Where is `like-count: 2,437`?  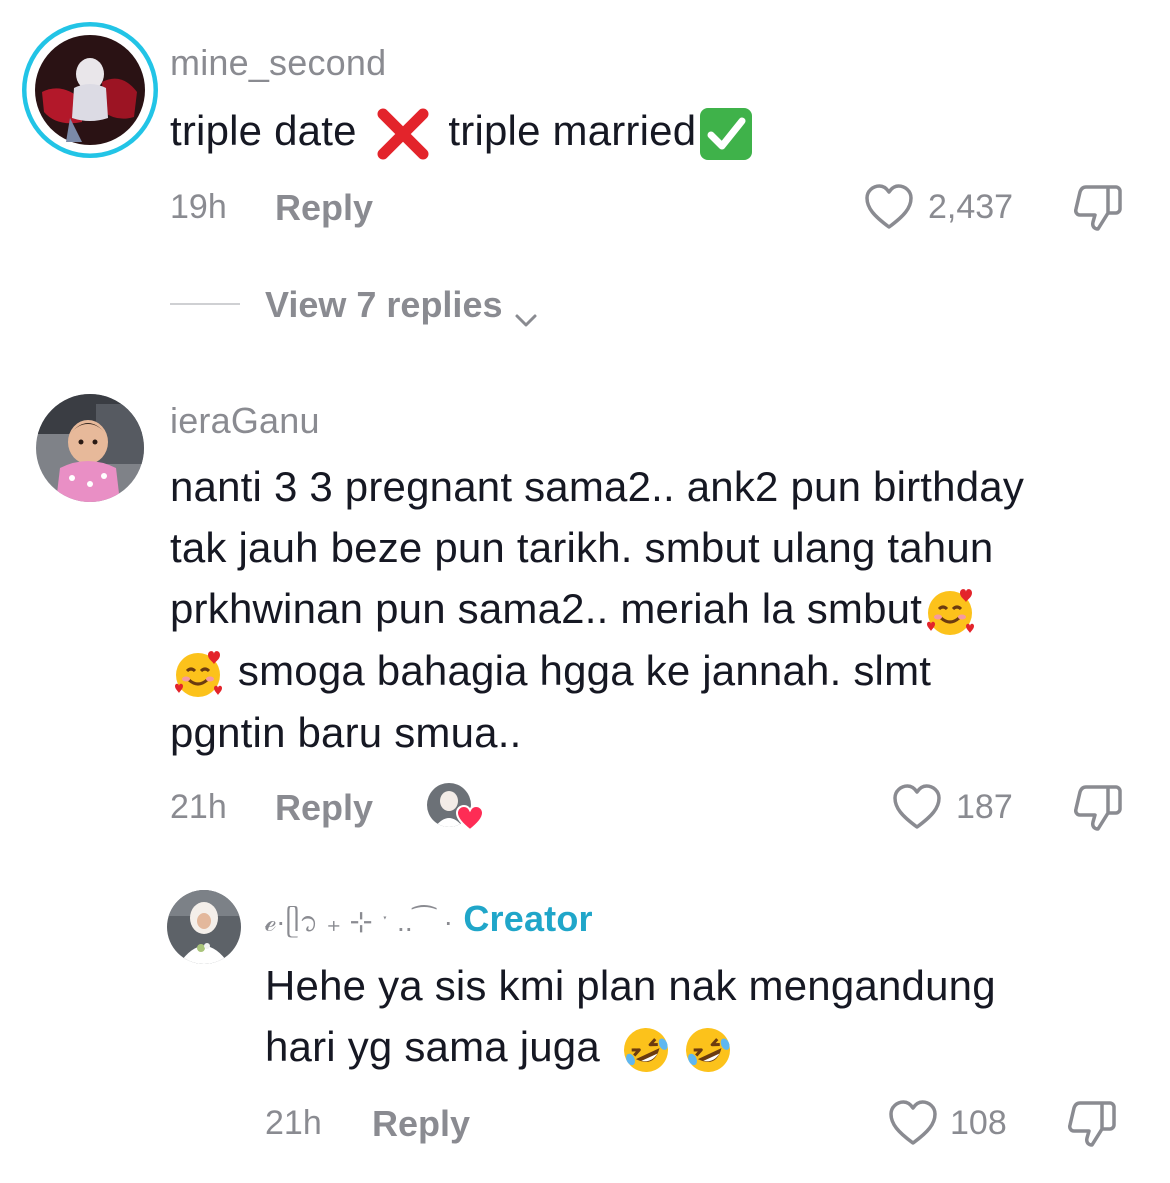 like-count: 2,437 is located at coordinates (971, 207).